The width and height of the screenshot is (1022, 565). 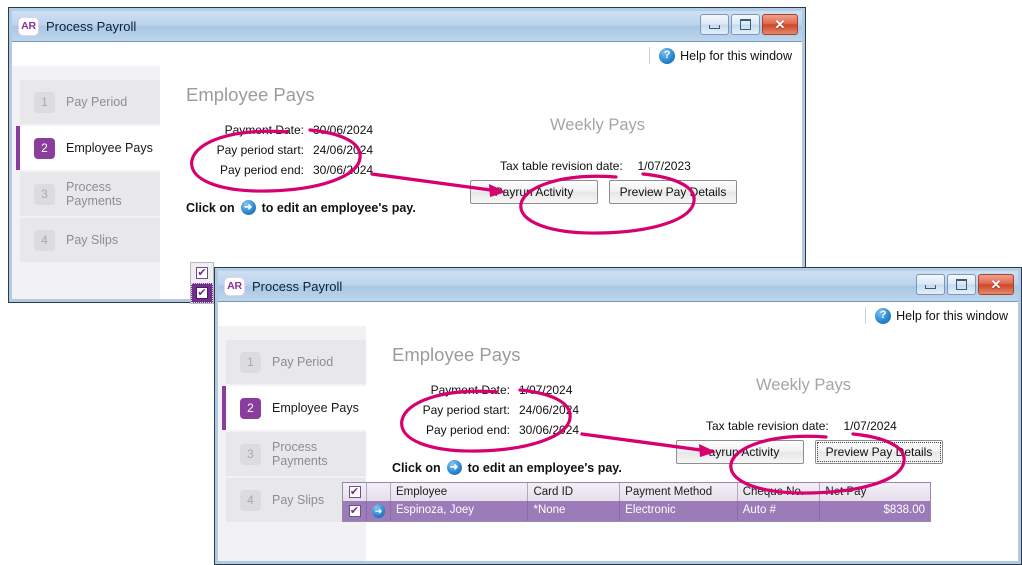 I want to click on tax-table-revision-value: 1/07/2023, so click(x=664, y=166).